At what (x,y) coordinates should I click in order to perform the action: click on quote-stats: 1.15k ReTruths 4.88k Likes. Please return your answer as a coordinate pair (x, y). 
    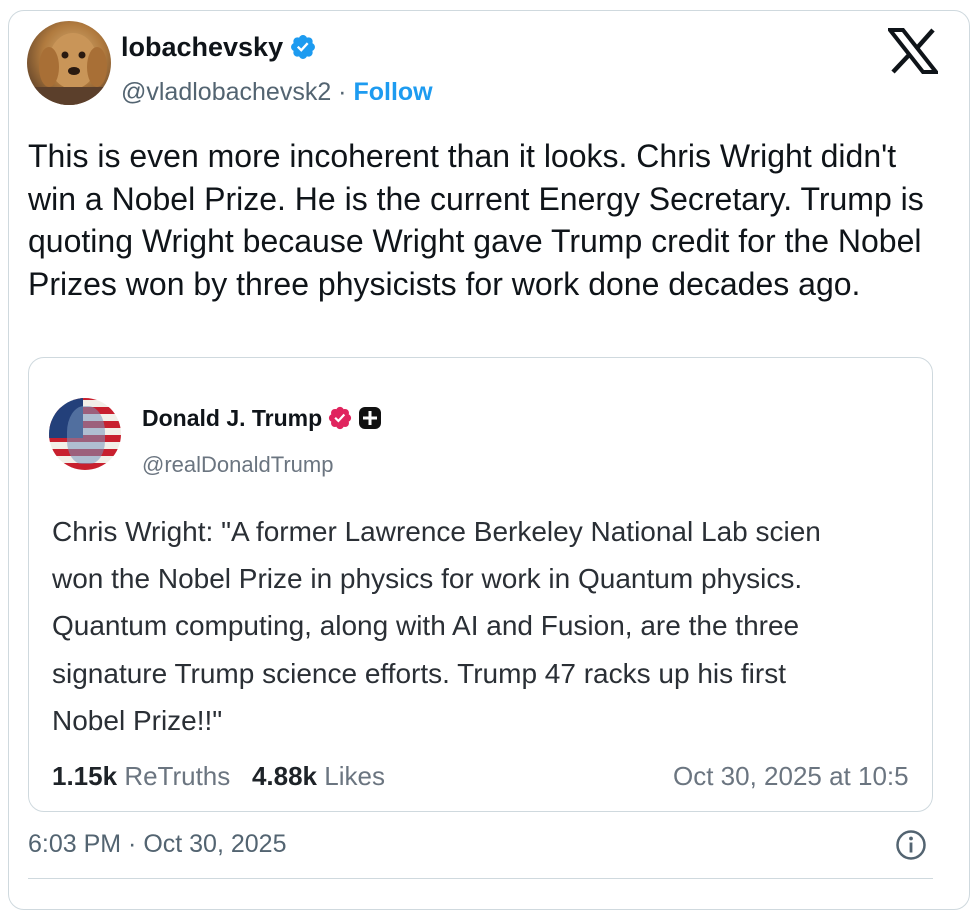
    Looking at the image, I should click on (218, 776).